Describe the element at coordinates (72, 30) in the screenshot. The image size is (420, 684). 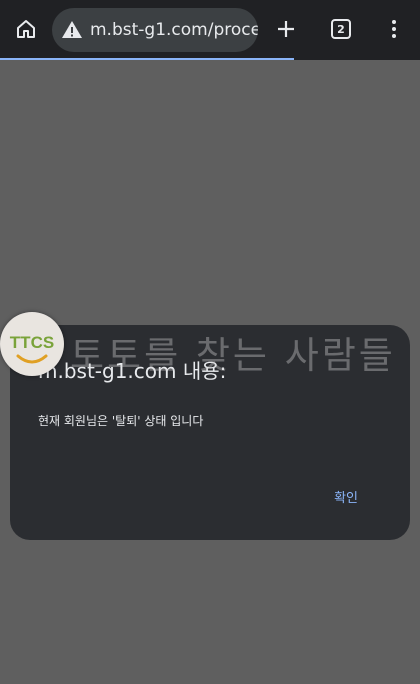
I see `warning-icon` at that location.